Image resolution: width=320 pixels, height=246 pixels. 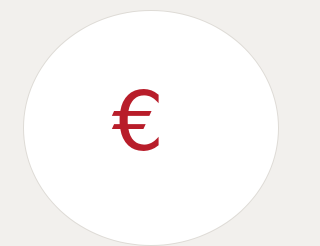 What do you see at coordinates (138, 122) in the screenshot?
I see `euro-icon: €` at bounding box center [138, 122].